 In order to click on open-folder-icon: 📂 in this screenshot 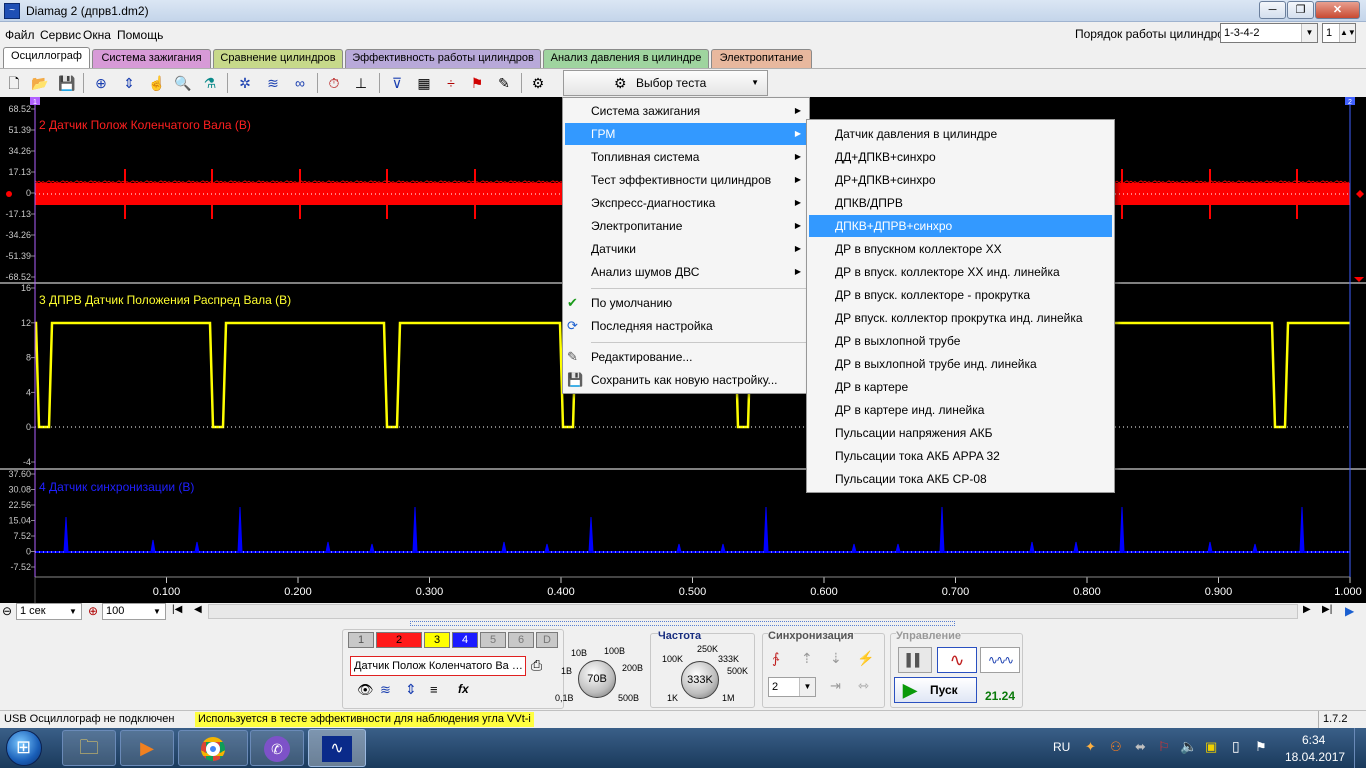, I will do `click(40, 83)`.